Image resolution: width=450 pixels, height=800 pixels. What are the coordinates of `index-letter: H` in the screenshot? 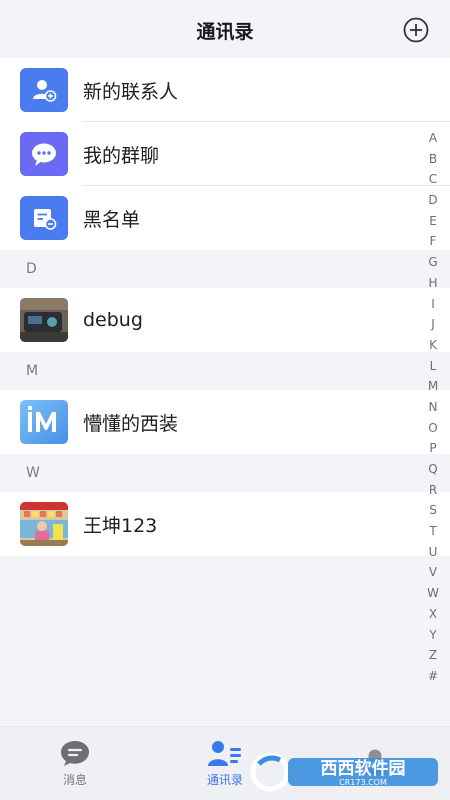 It's located at (432, 283).